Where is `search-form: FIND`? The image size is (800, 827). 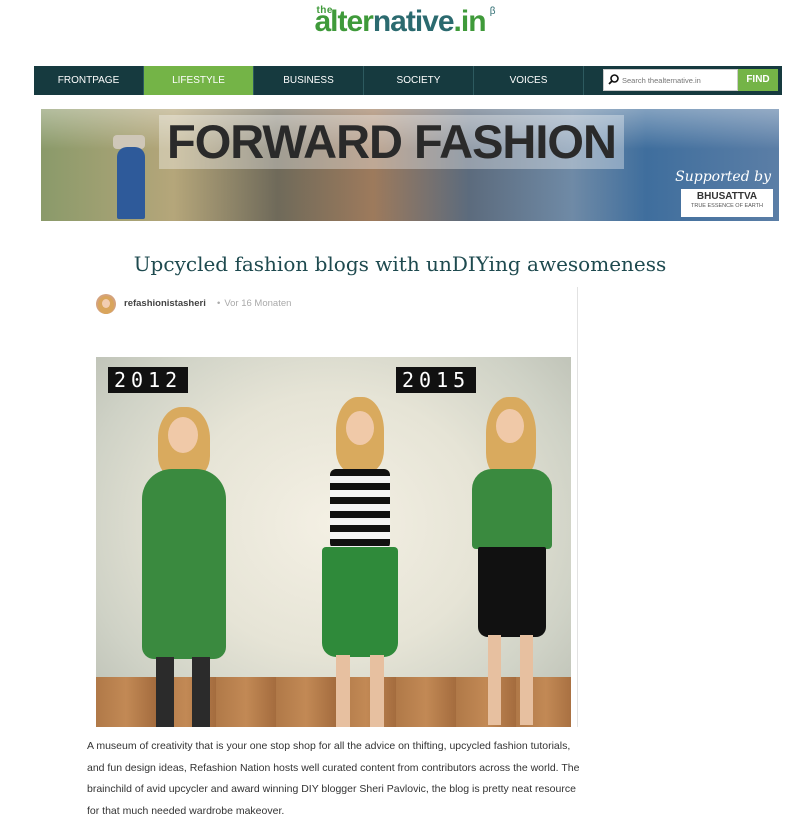
search-form: FIND is located at coordinates (690, 80).